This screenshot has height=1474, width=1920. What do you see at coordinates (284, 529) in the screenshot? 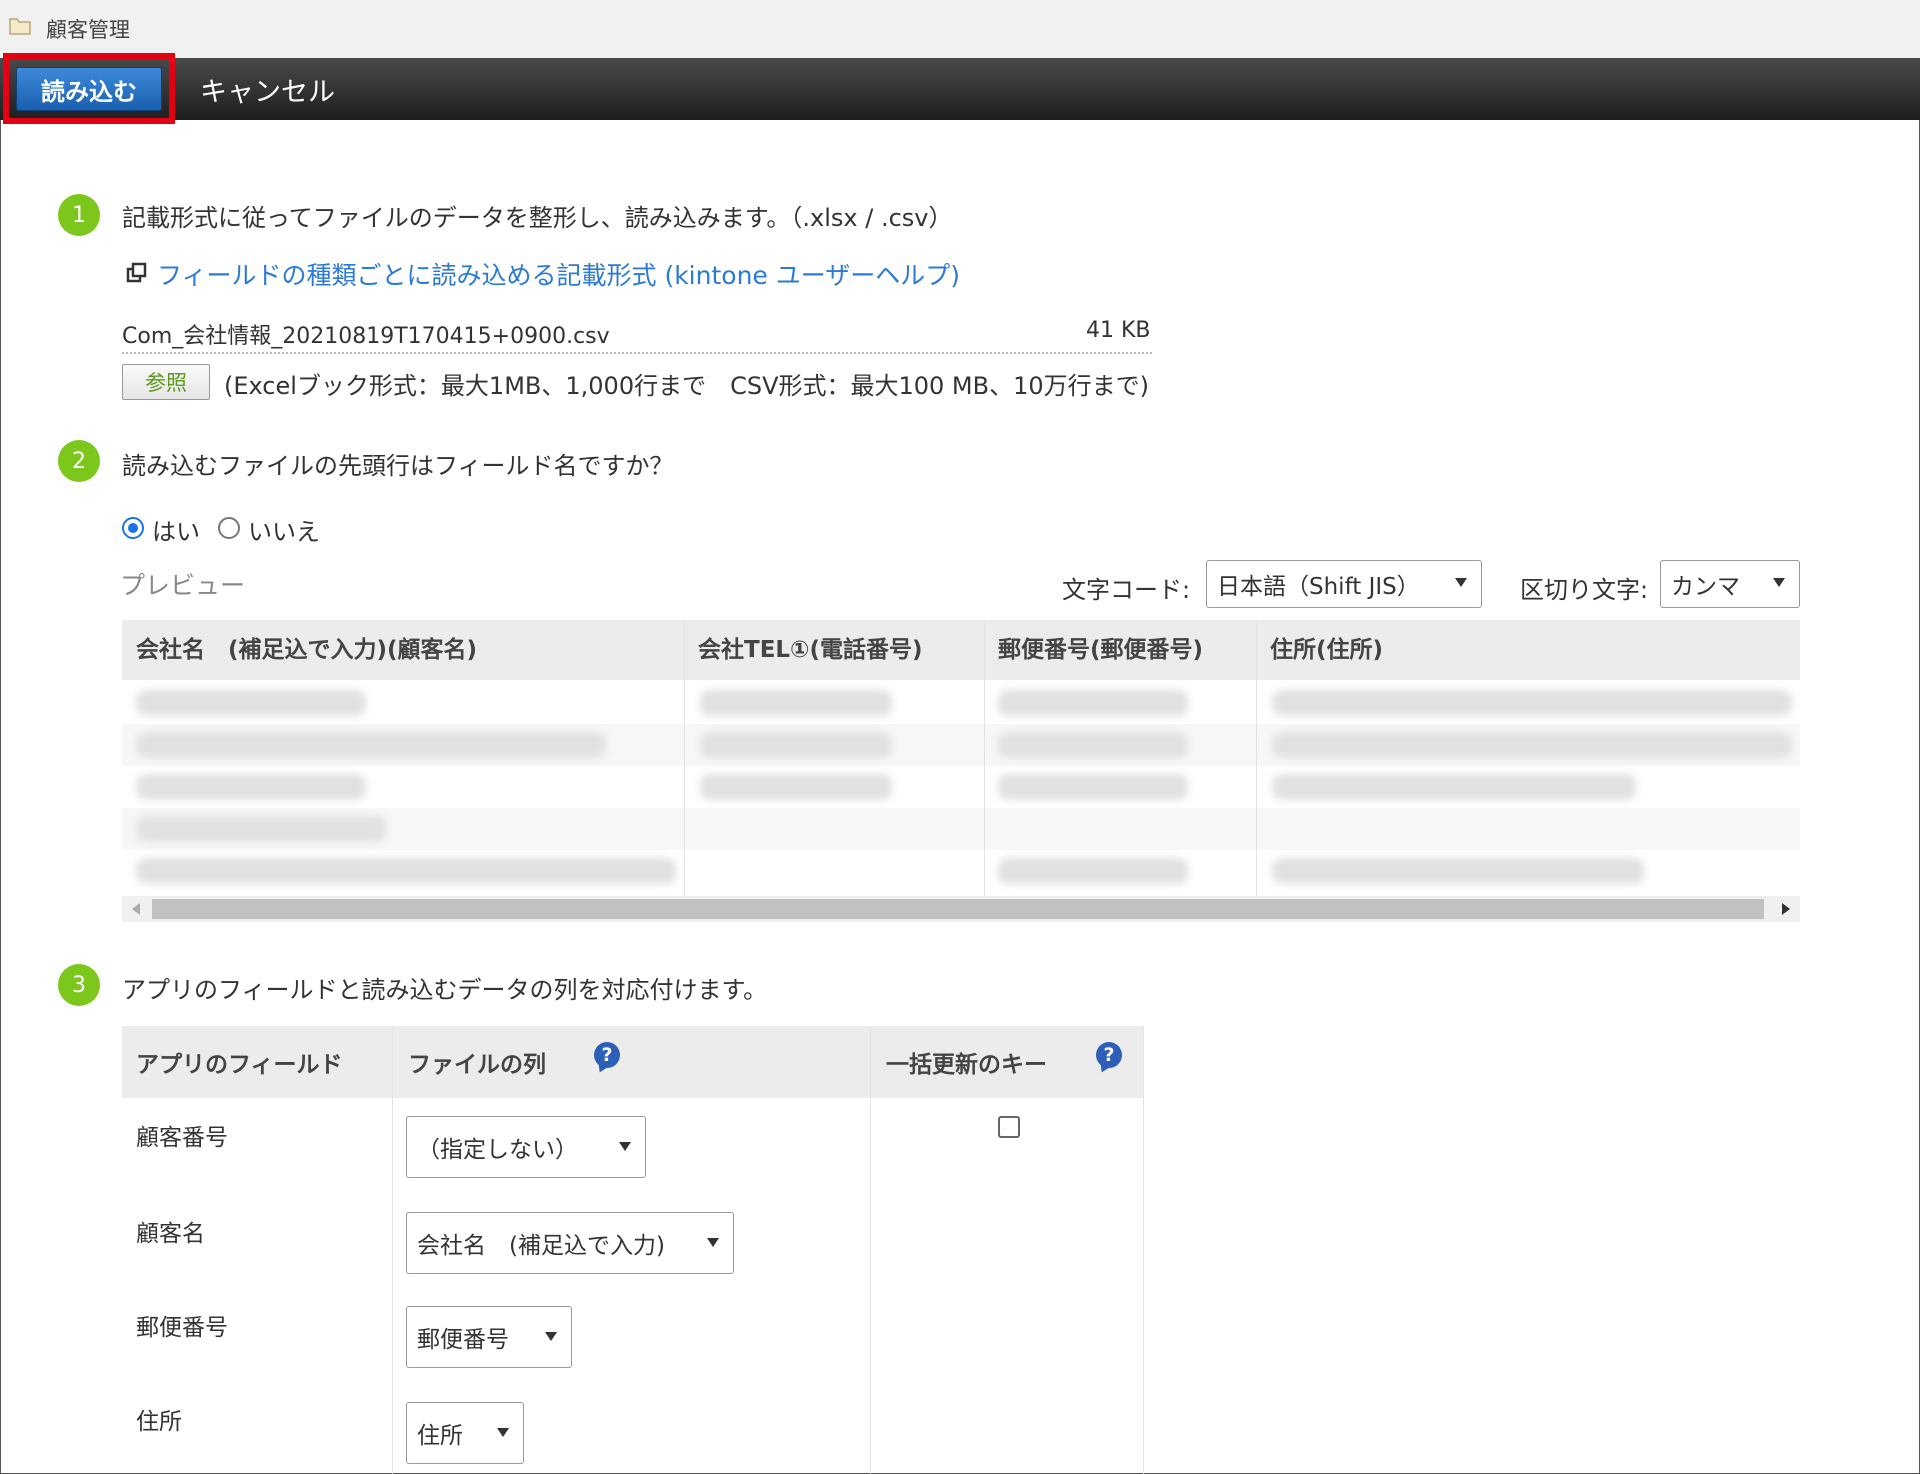
I see `header-no-label: いいえ` at bounding box center [284, 529].